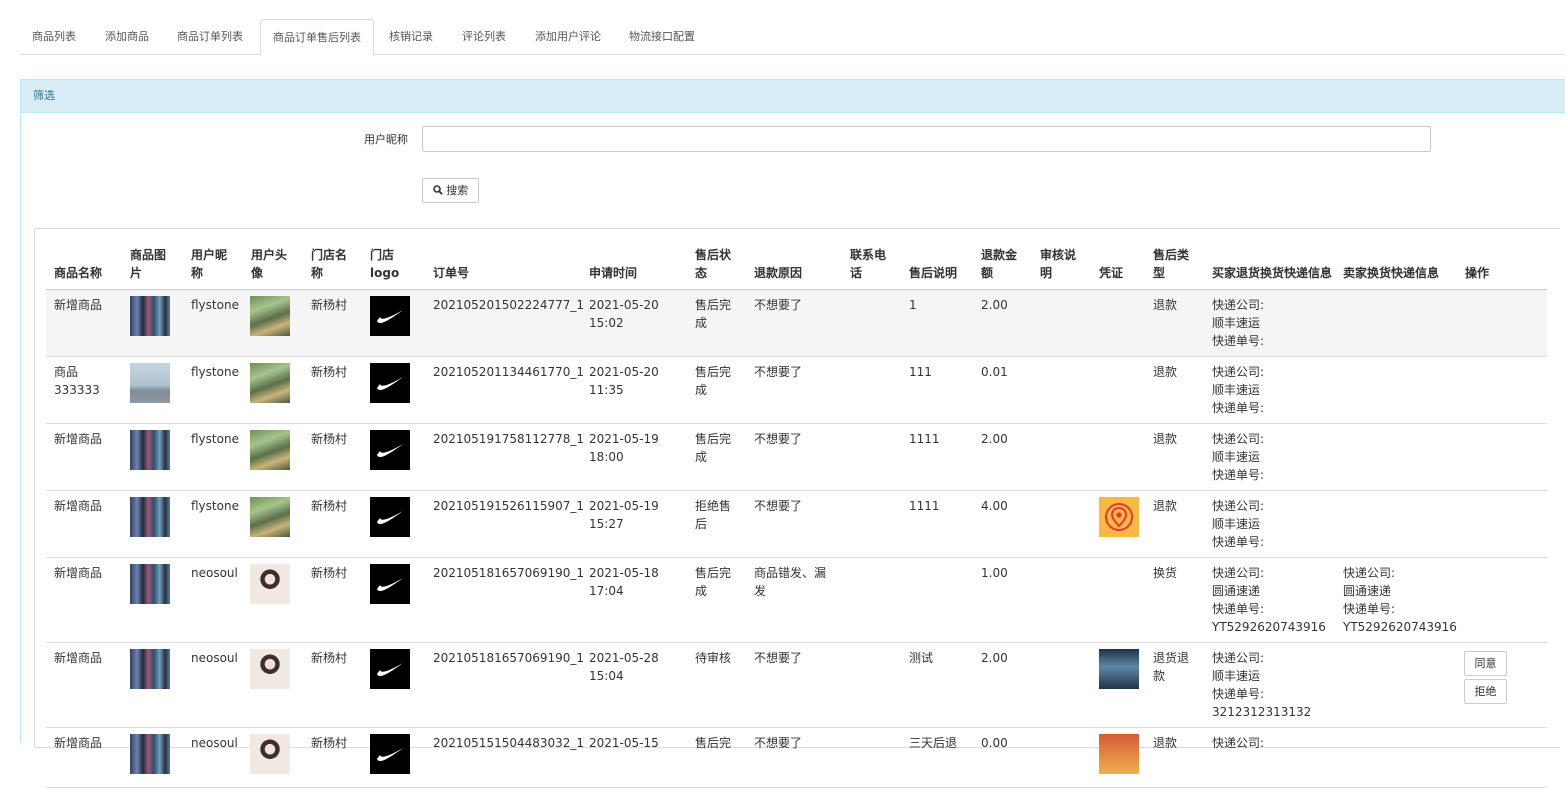 Image resolution: width=1565 pixels, height=788 pixels. I want to click on search-button: 搜索, so click(450, 190).